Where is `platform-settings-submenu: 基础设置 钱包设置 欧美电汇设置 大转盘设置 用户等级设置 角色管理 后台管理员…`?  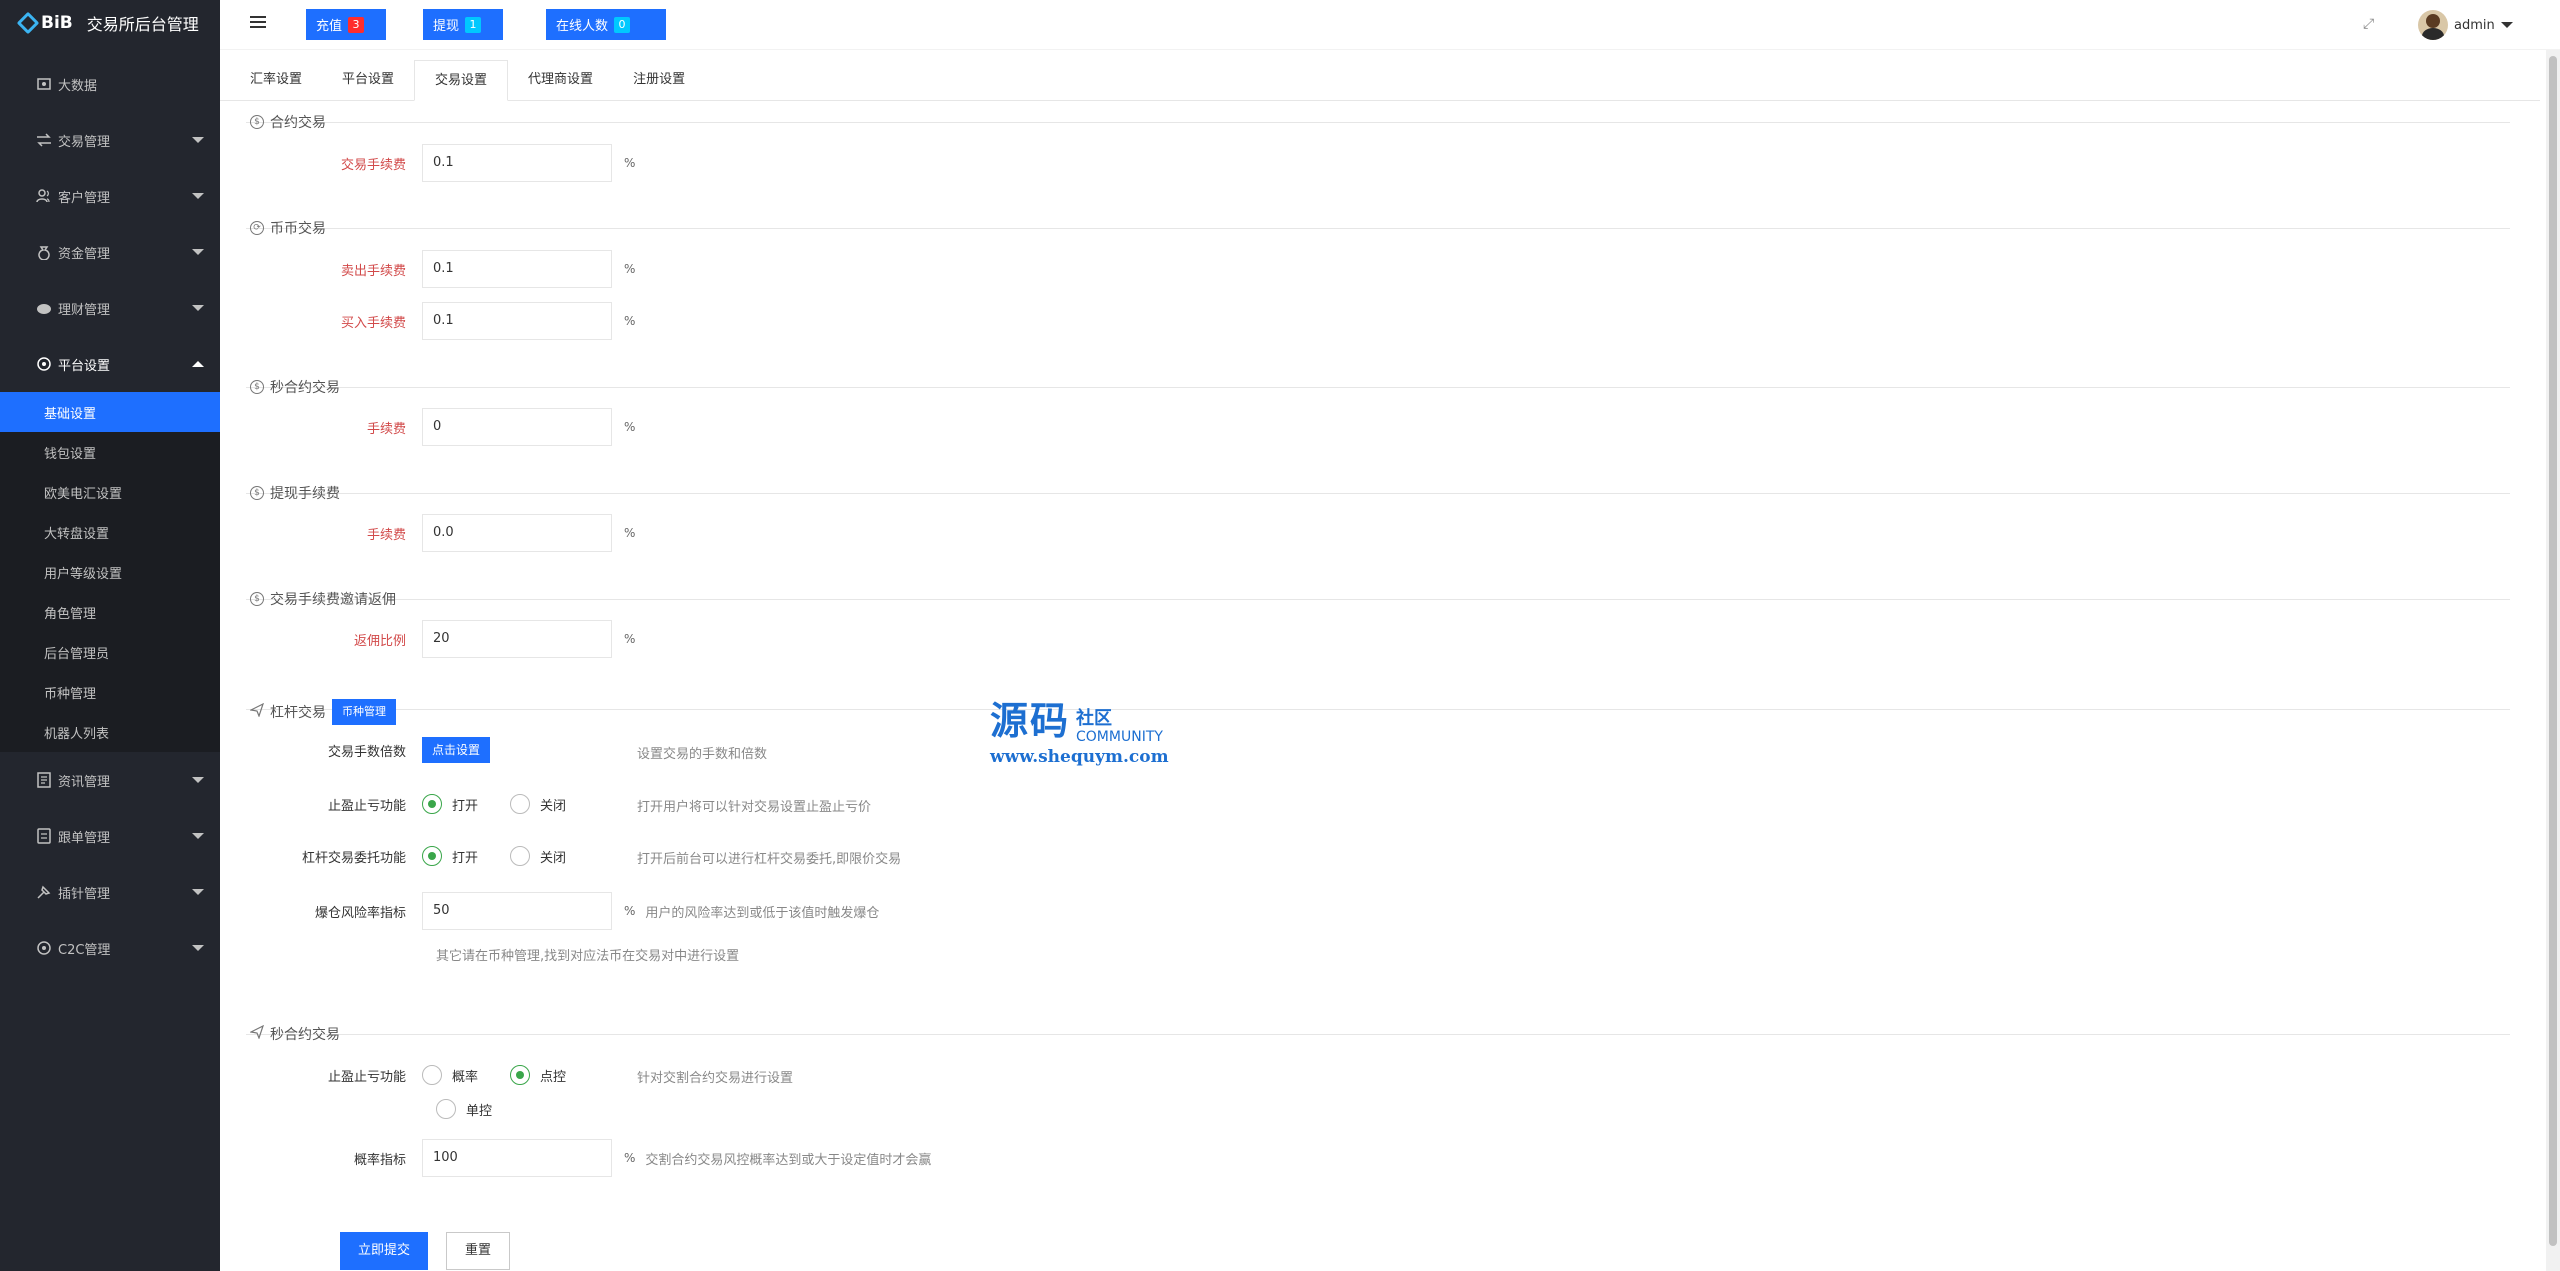
platform-settings-submenu: 基础设置 钱包设置 欧美电汇设置 大转盘设置 用户等级设置 角色管理 后台管理员… is located at coordinates (110, 572).